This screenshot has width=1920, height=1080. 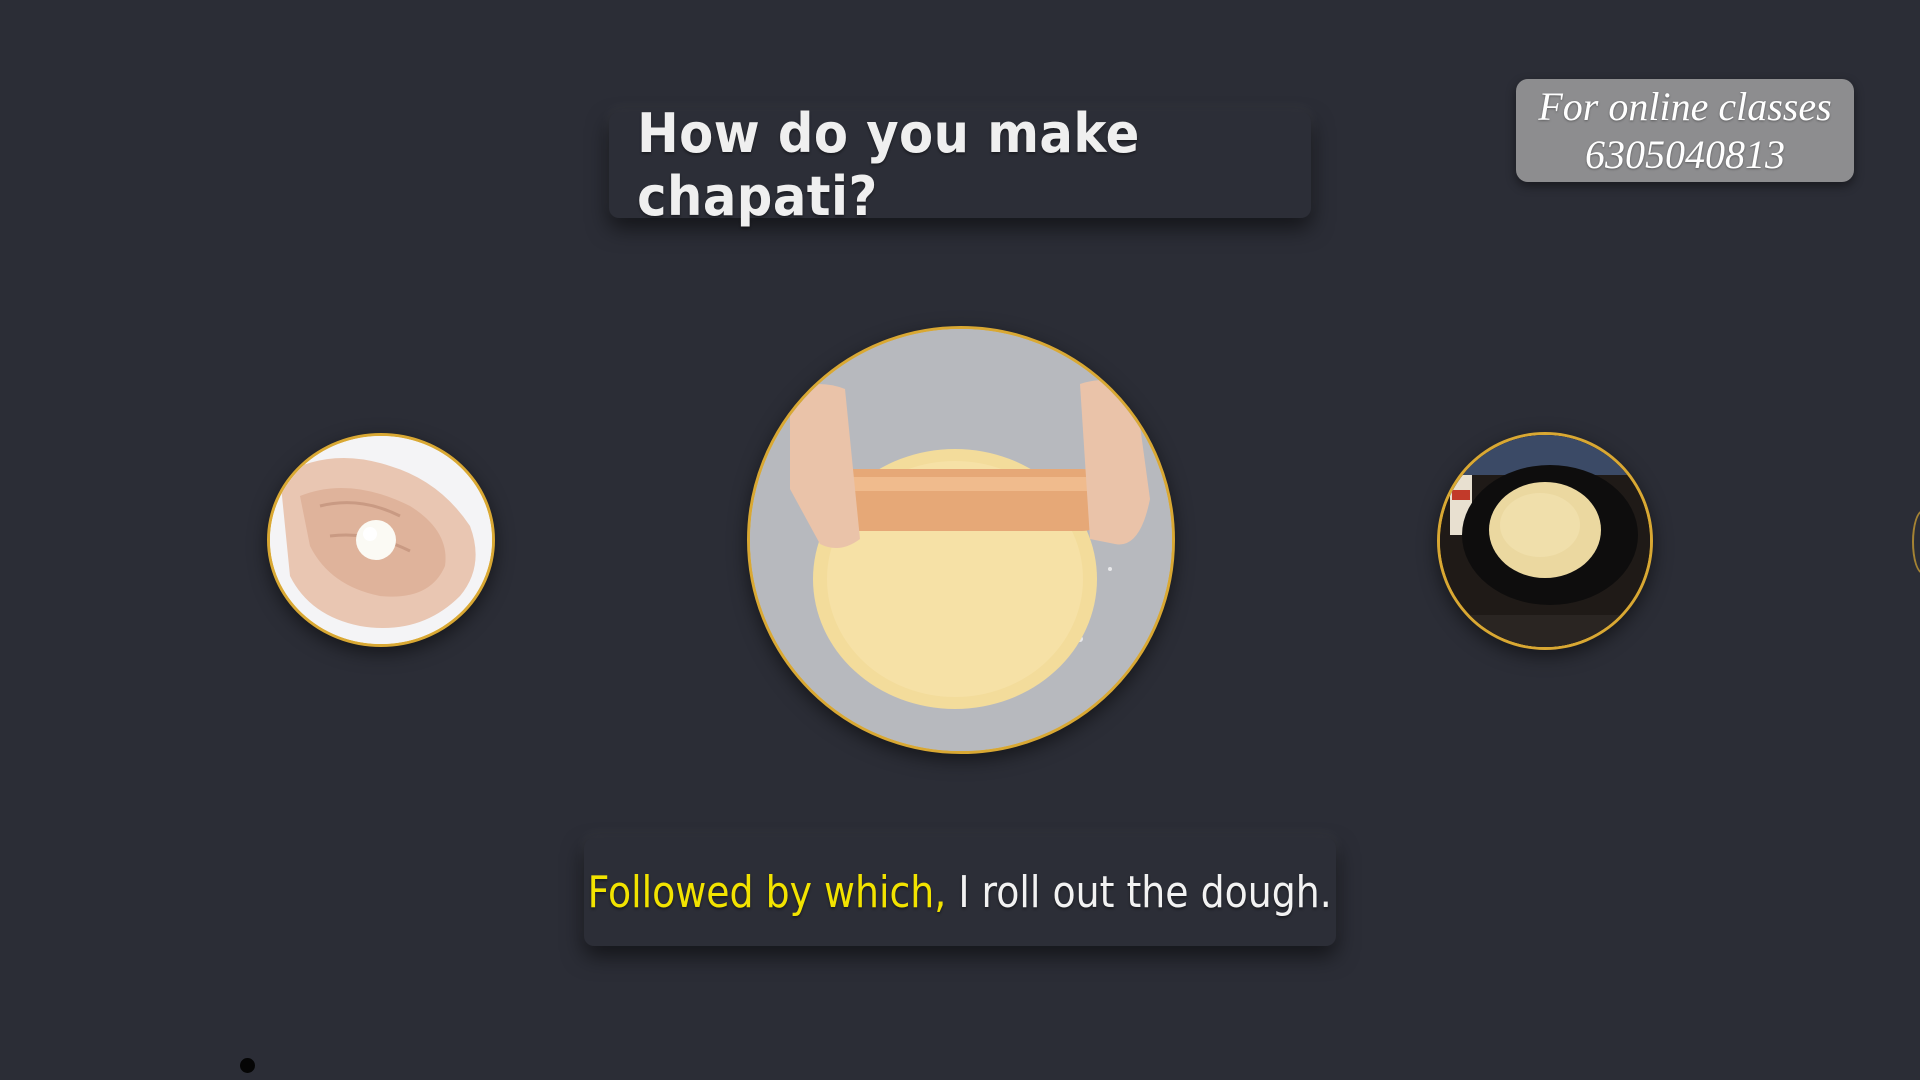 I want to click on promo-phone-number: 6305040813, so click(x=1685, y=154).